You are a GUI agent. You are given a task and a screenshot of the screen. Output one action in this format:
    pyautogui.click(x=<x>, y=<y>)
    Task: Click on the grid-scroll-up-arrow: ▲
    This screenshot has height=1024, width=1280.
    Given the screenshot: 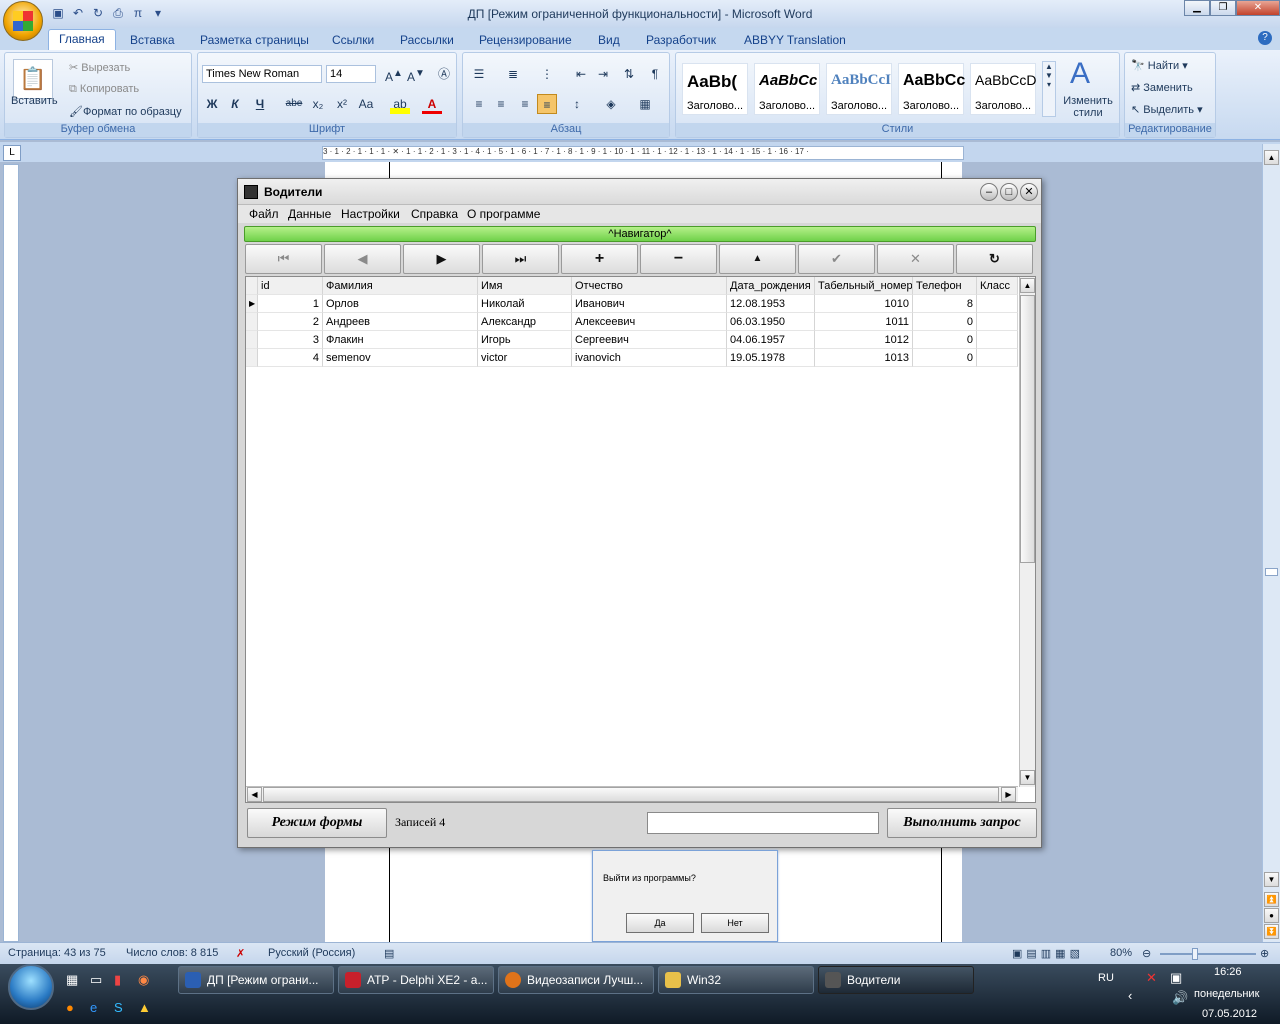 What is the action you would take?
    pyautogui.click(x=1027, y=285)
    